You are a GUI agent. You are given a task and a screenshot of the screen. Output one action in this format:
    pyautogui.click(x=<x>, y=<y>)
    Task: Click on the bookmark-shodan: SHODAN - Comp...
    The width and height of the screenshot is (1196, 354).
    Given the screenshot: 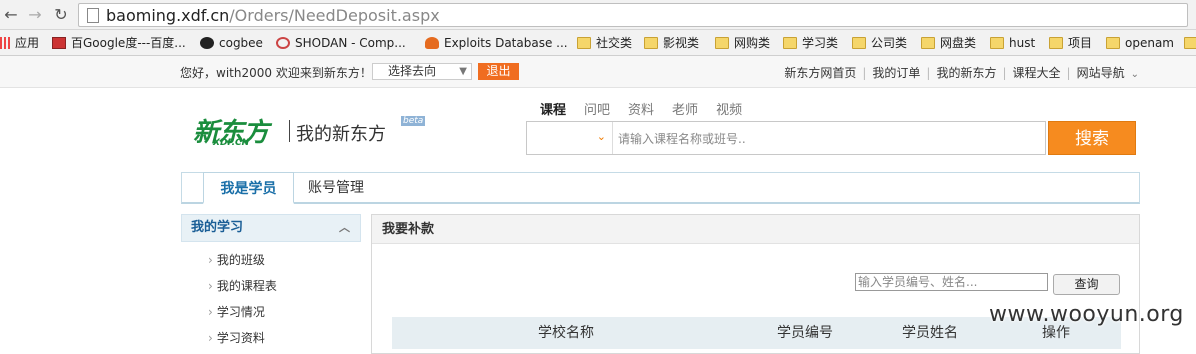 What is the action you would take?
    pyautogui.click(x=341, y=43)
    